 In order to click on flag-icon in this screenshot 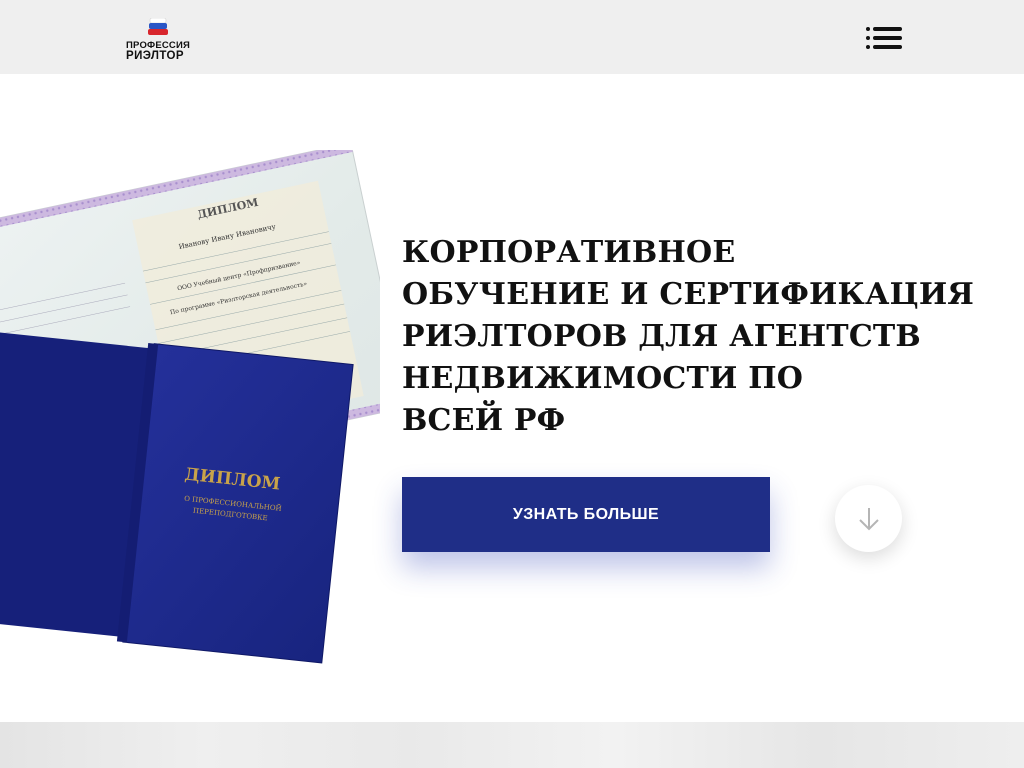, I will do `click(158, 26)`.